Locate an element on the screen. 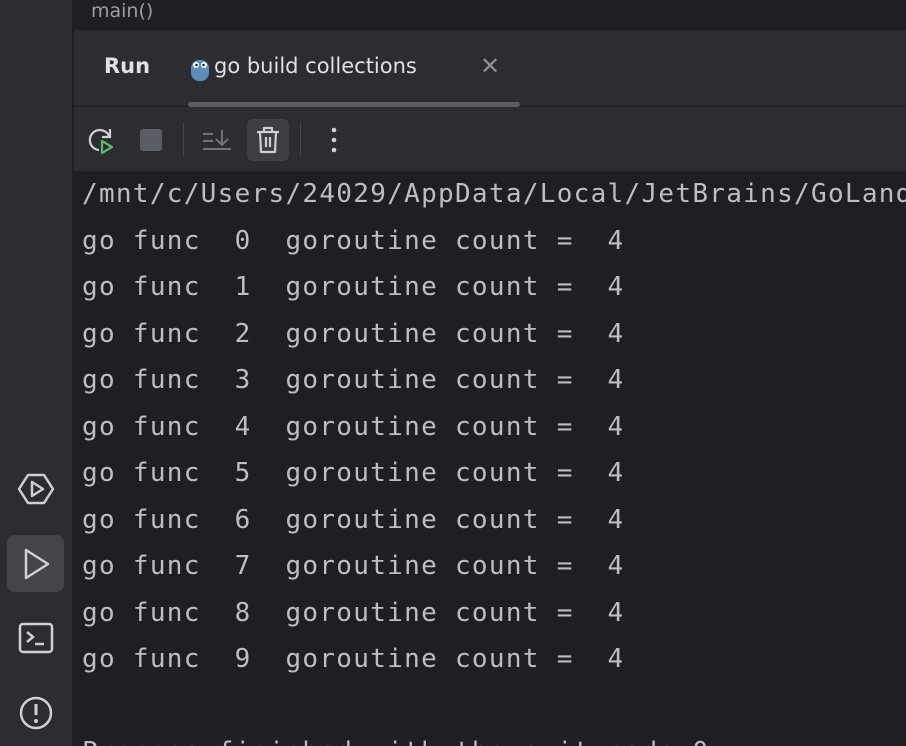  terminal-button is located at coordinates (35, 637).